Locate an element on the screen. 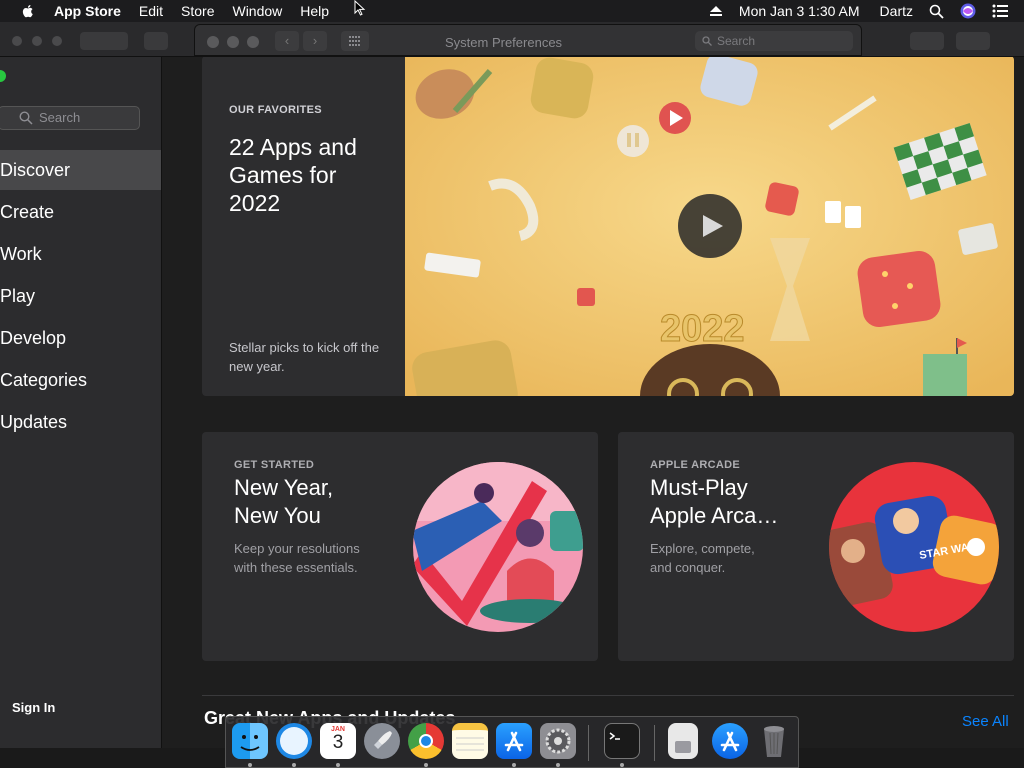  gear-icon is located at coordinates (558, 741).